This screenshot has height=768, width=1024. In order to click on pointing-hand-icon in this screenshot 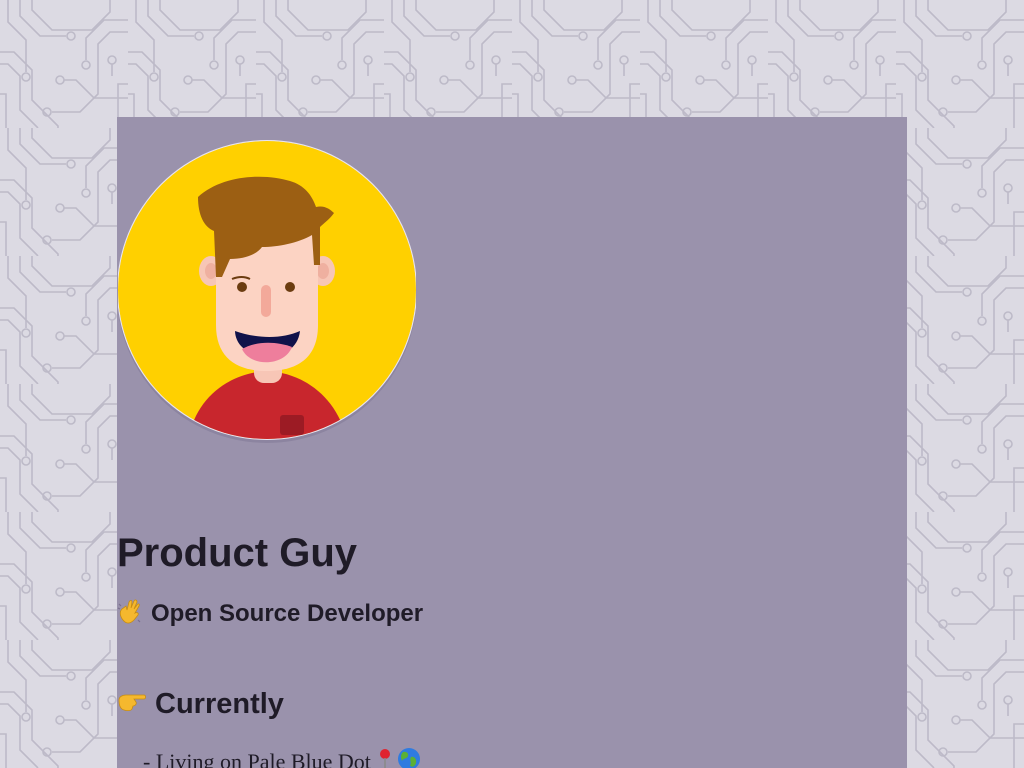, I will do `click(132, 704)`.